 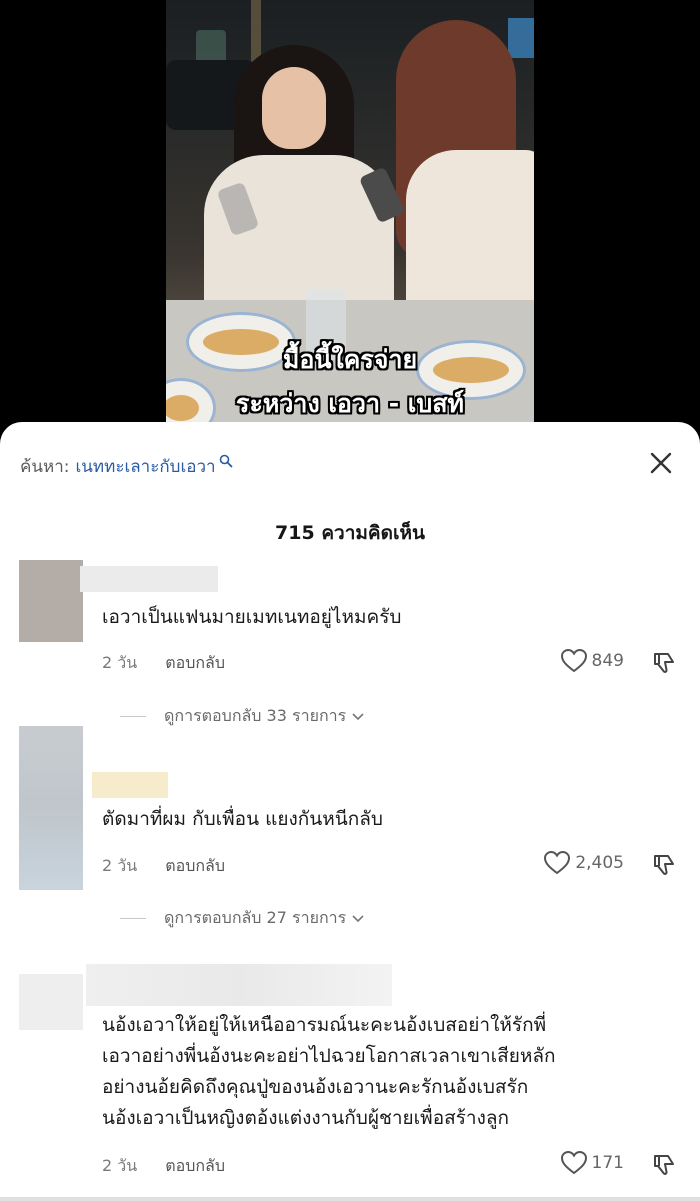 I want to click on view-replies-label: ดูการตอบกลับ 33 รายการ, so click(x=255, y=715).